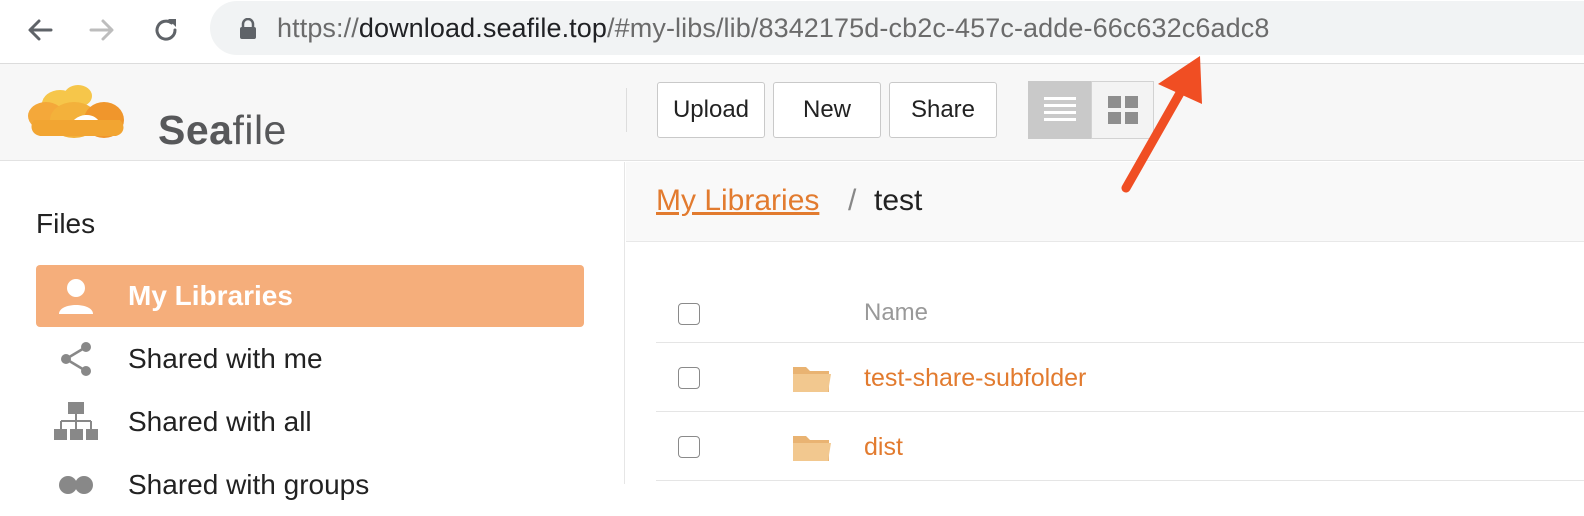 The image size is (1584, 516). Describe the element at coordinates (689, 314) in the screenshot. I see `select-all-checkbox` at that location.